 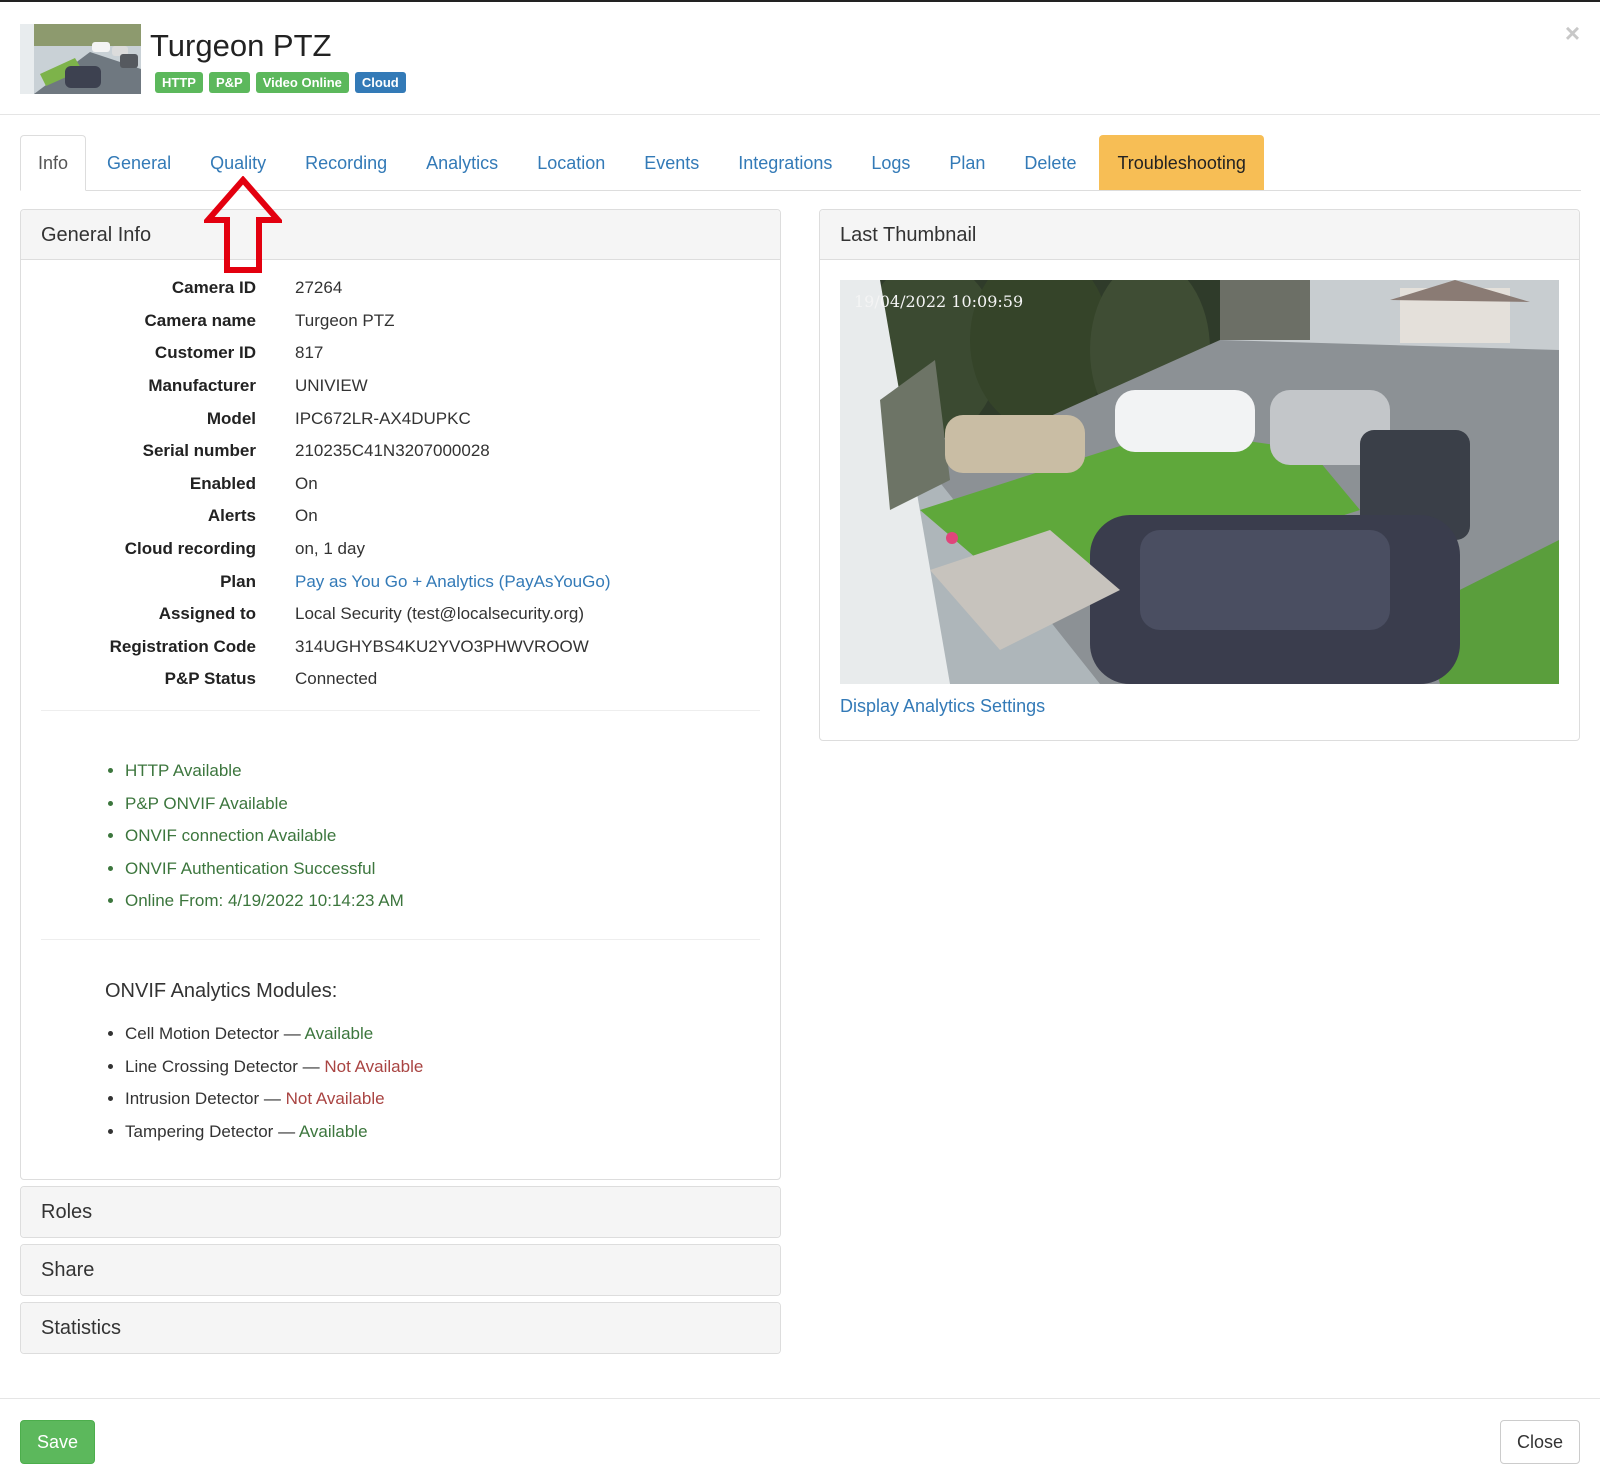 I want to click on field-row: Model IPC672LR-AX4DUPKC, so click(x=400, y=418).